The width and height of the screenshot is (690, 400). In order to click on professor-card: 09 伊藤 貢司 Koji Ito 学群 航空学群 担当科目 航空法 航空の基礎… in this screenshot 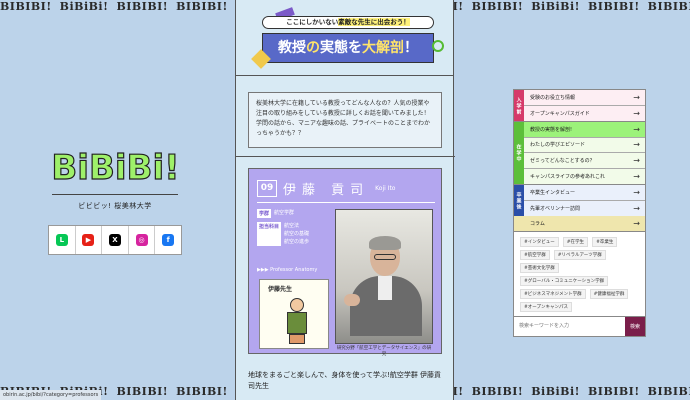, I will do `click(345, 262)`.